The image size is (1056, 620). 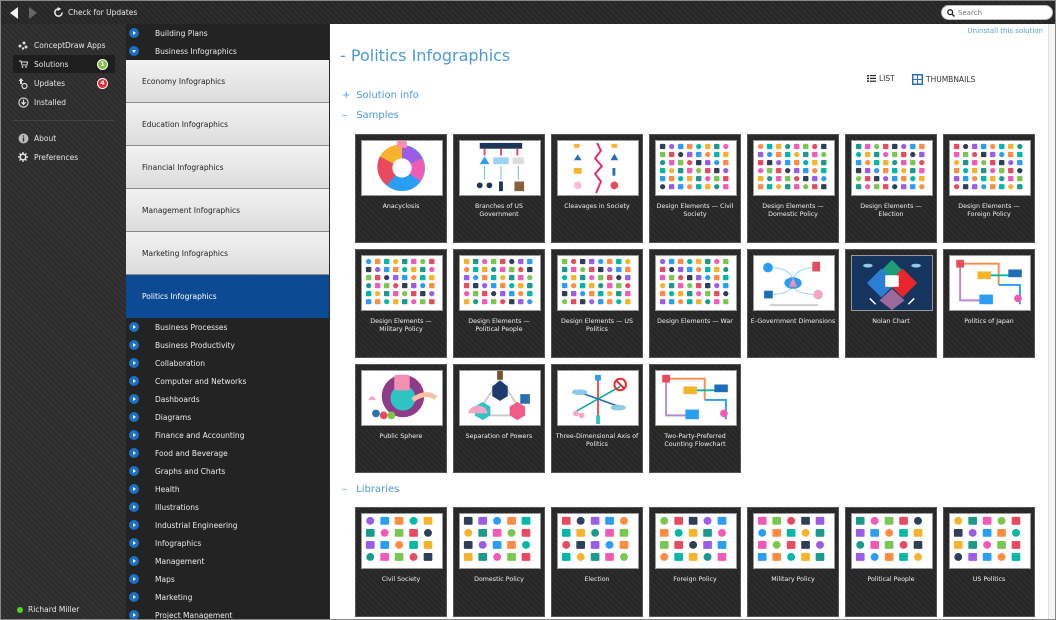 I want to click on category-item: Computer and Networks, so click(x=227, y=381).